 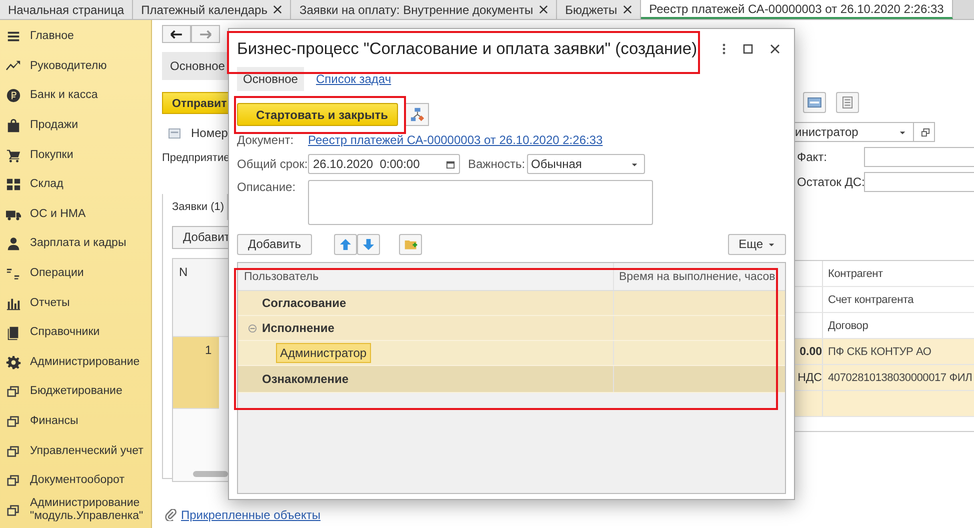 I want to click on user-cell: Администратор, so click(x=323, y=353).